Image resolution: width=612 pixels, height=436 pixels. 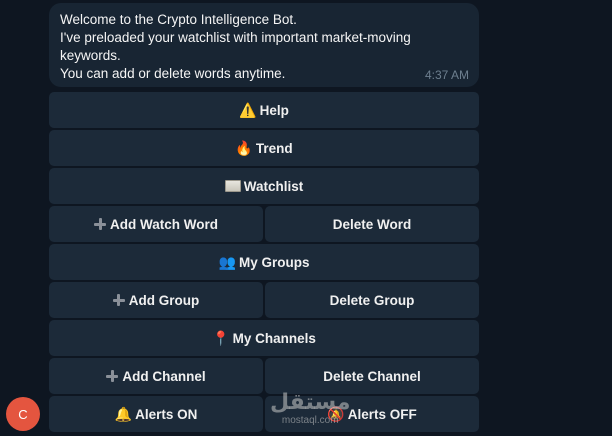 I want to click on alerts-on-button: 🔔 Alerts ON, so click(x=156, y=414).